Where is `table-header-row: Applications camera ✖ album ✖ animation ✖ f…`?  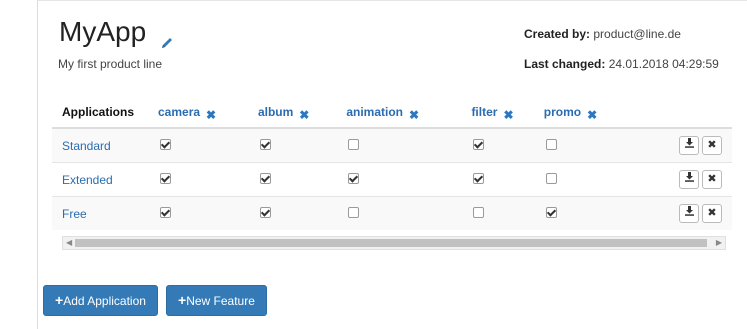 table-header-row: Applications camera ✖ album ✖ animation ✖ f… is located at coordinates (392, 107).